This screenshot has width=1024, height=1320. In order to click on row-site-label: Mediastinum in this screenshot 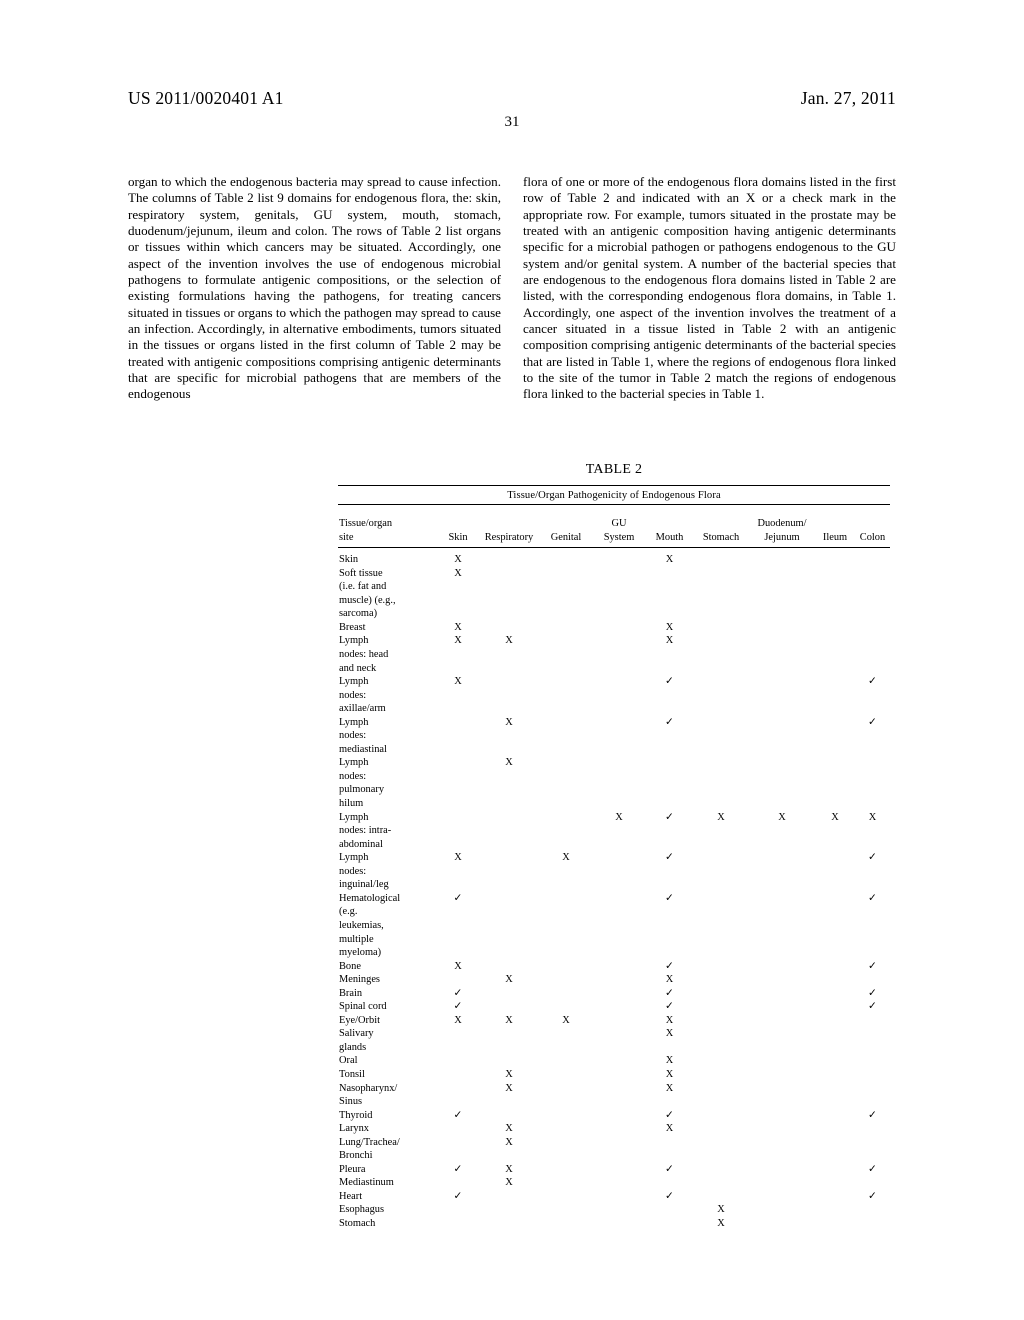, I will do `click(388, 1183)`.